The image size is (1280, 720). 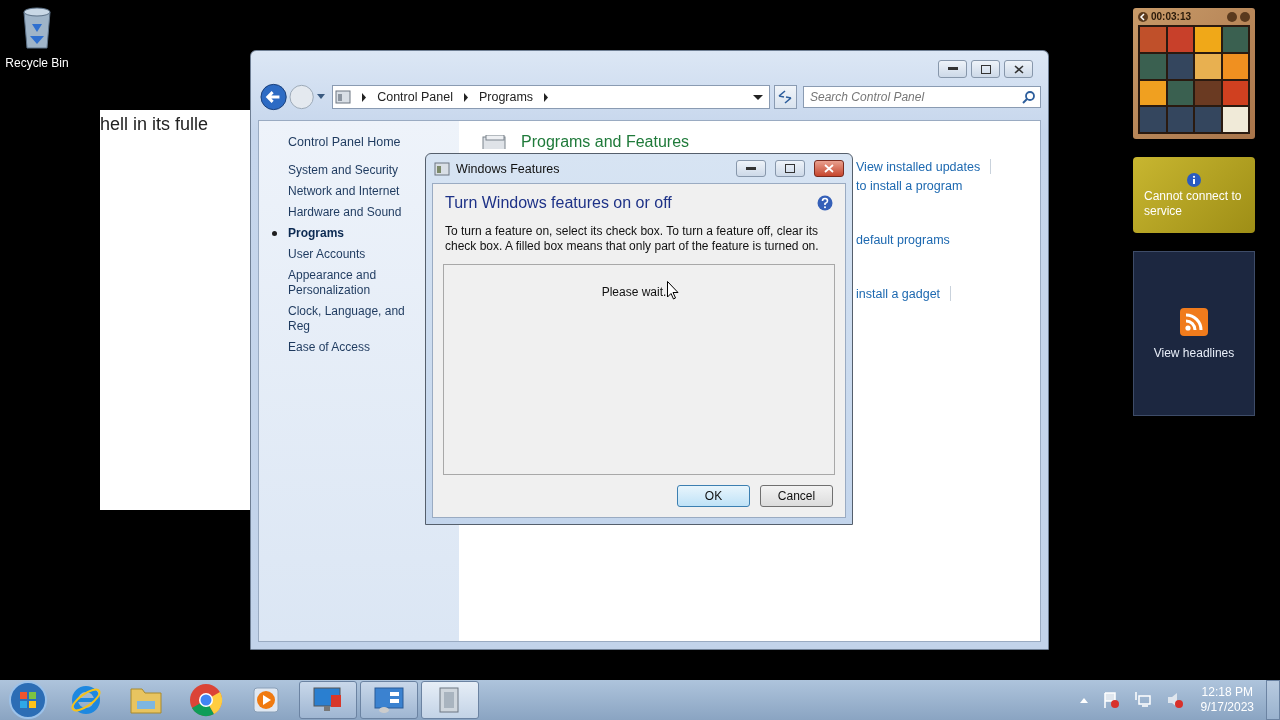 I want to click on cancel-button: Cancel, so click(x=796, y=496).